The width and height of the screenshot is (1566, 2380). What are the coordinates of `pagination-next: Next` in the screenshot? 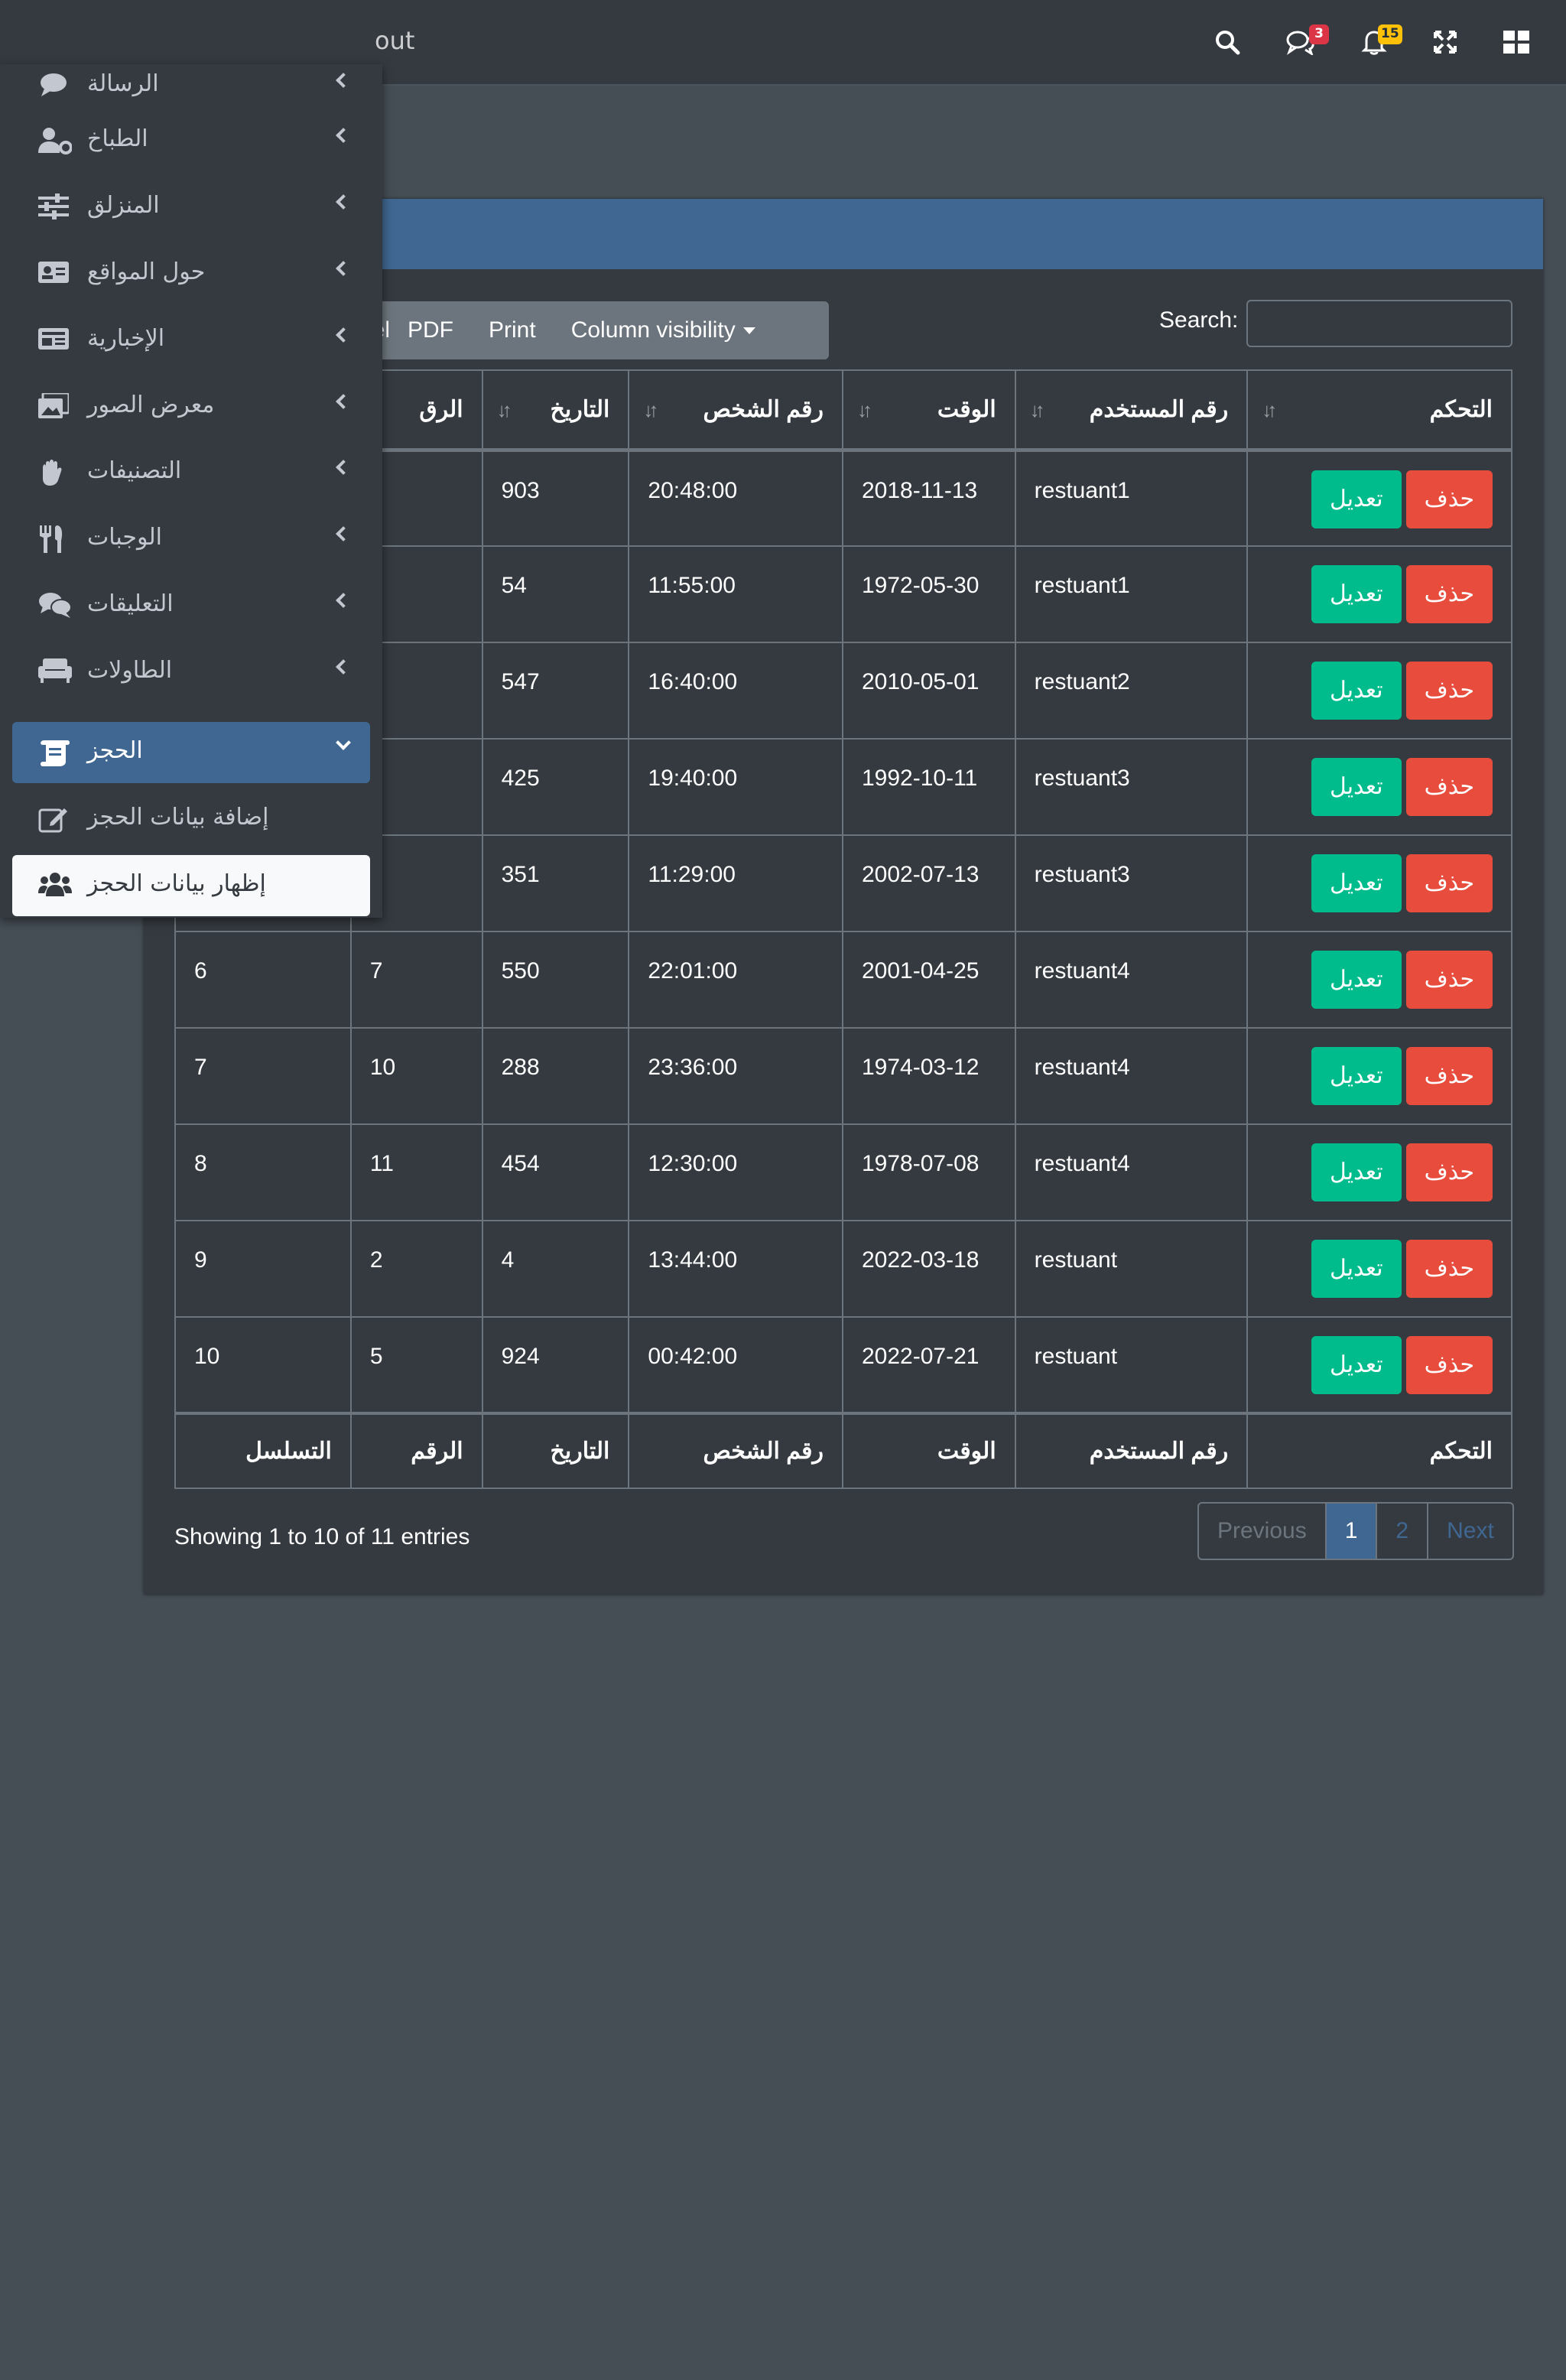 It's located at (1470, 1531).